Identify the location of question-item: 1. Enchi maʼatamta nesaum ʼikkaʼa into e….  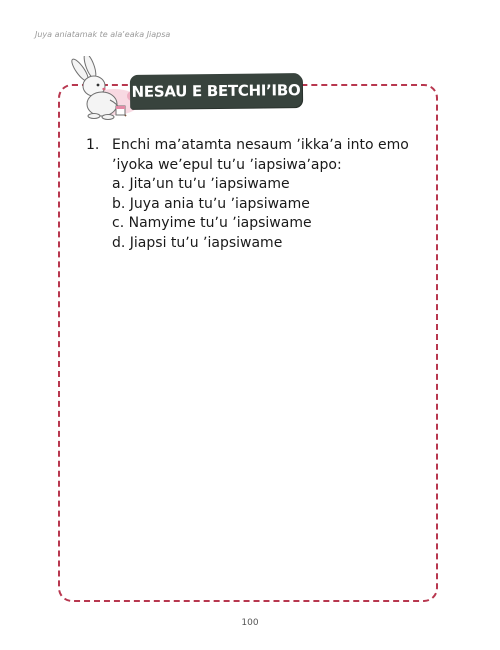
(251, 194).